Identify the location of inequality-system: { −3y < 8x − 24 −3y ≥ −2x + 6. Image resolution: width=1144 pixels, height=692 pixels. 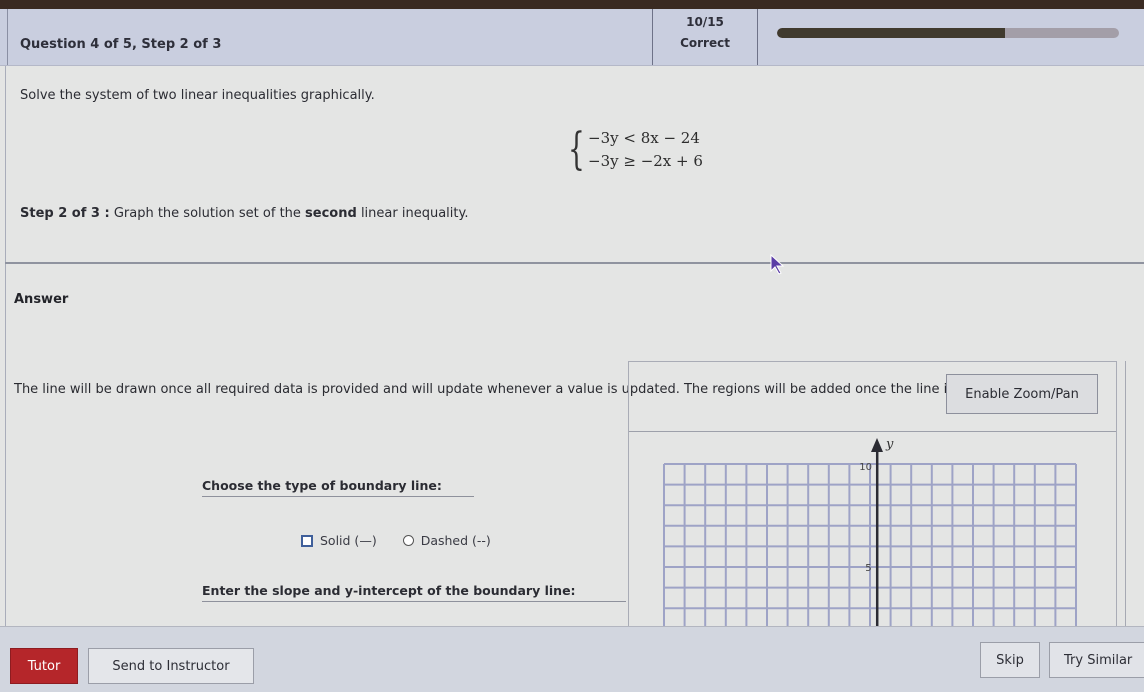
(658, 153).